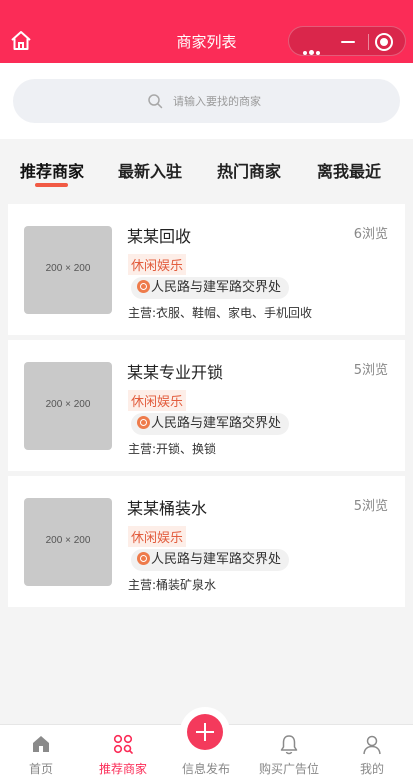 The image size is (413, 778). I want to click on tab-recommended: 推荐商家, so click(52, 170).